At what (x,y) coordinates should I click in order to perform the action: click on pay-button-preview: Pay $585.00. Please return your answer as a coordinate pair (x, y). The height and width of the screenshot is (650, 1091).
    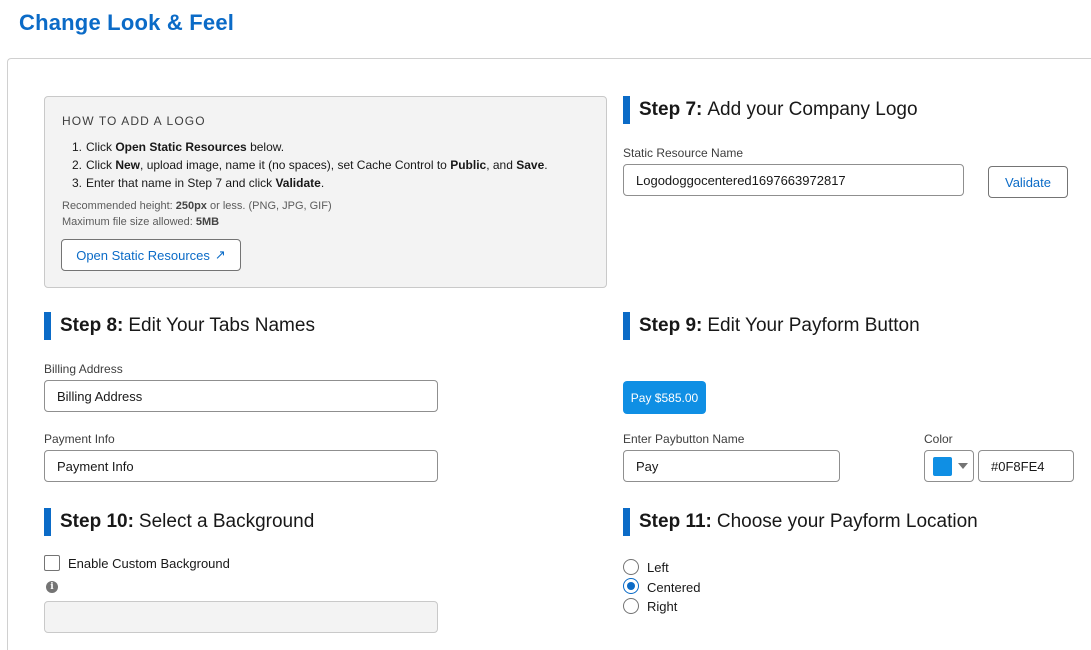
    Looking at the image, I should click on (664, 397).